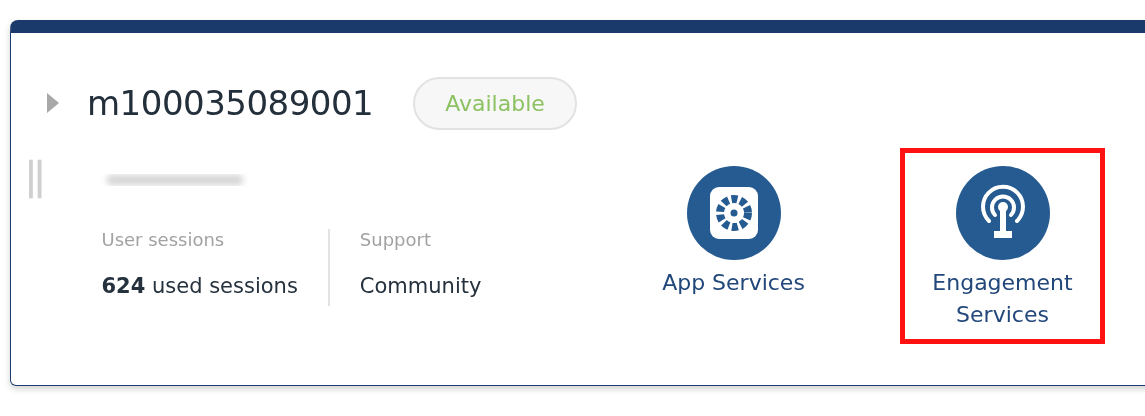 The height and width of the screenshot is (416, 1145). I want to click on caret-icon, so click(53, 103).